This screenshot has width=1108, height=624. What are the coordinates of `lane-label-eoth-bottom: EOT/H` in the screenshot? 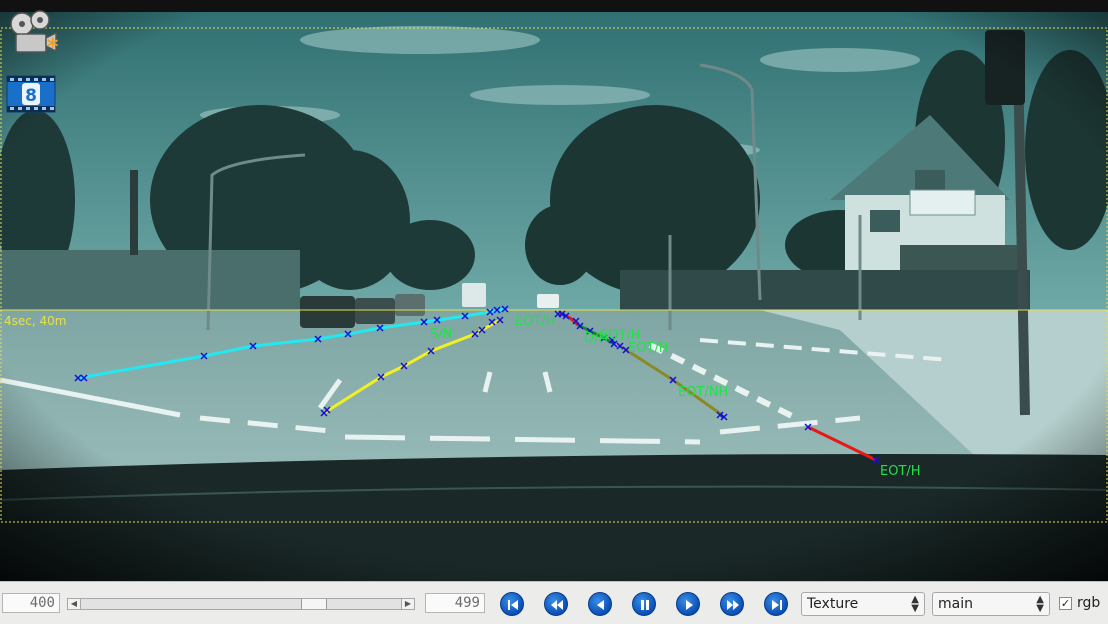 It's located at (900, 471).